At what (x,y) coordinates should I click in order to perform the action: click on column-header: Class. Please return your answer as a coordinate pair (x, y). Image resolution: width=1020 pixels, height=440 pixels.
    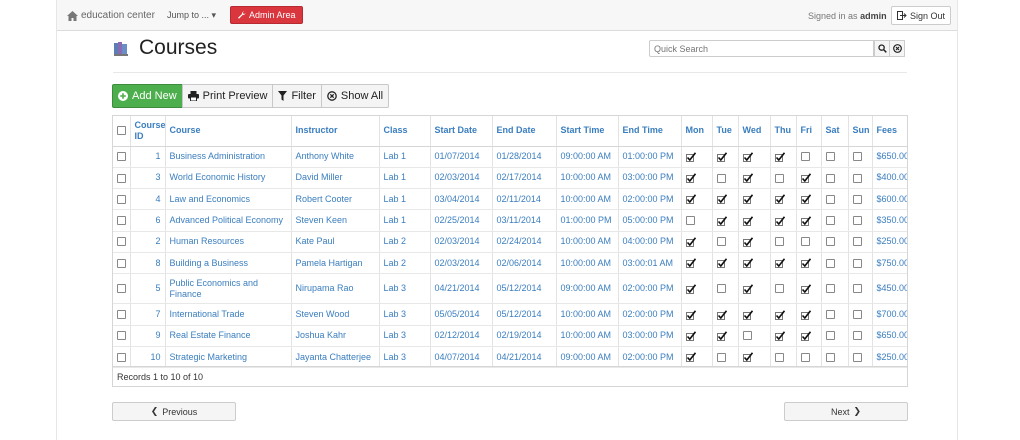
    Looking at the image, I should click on (405, 131).